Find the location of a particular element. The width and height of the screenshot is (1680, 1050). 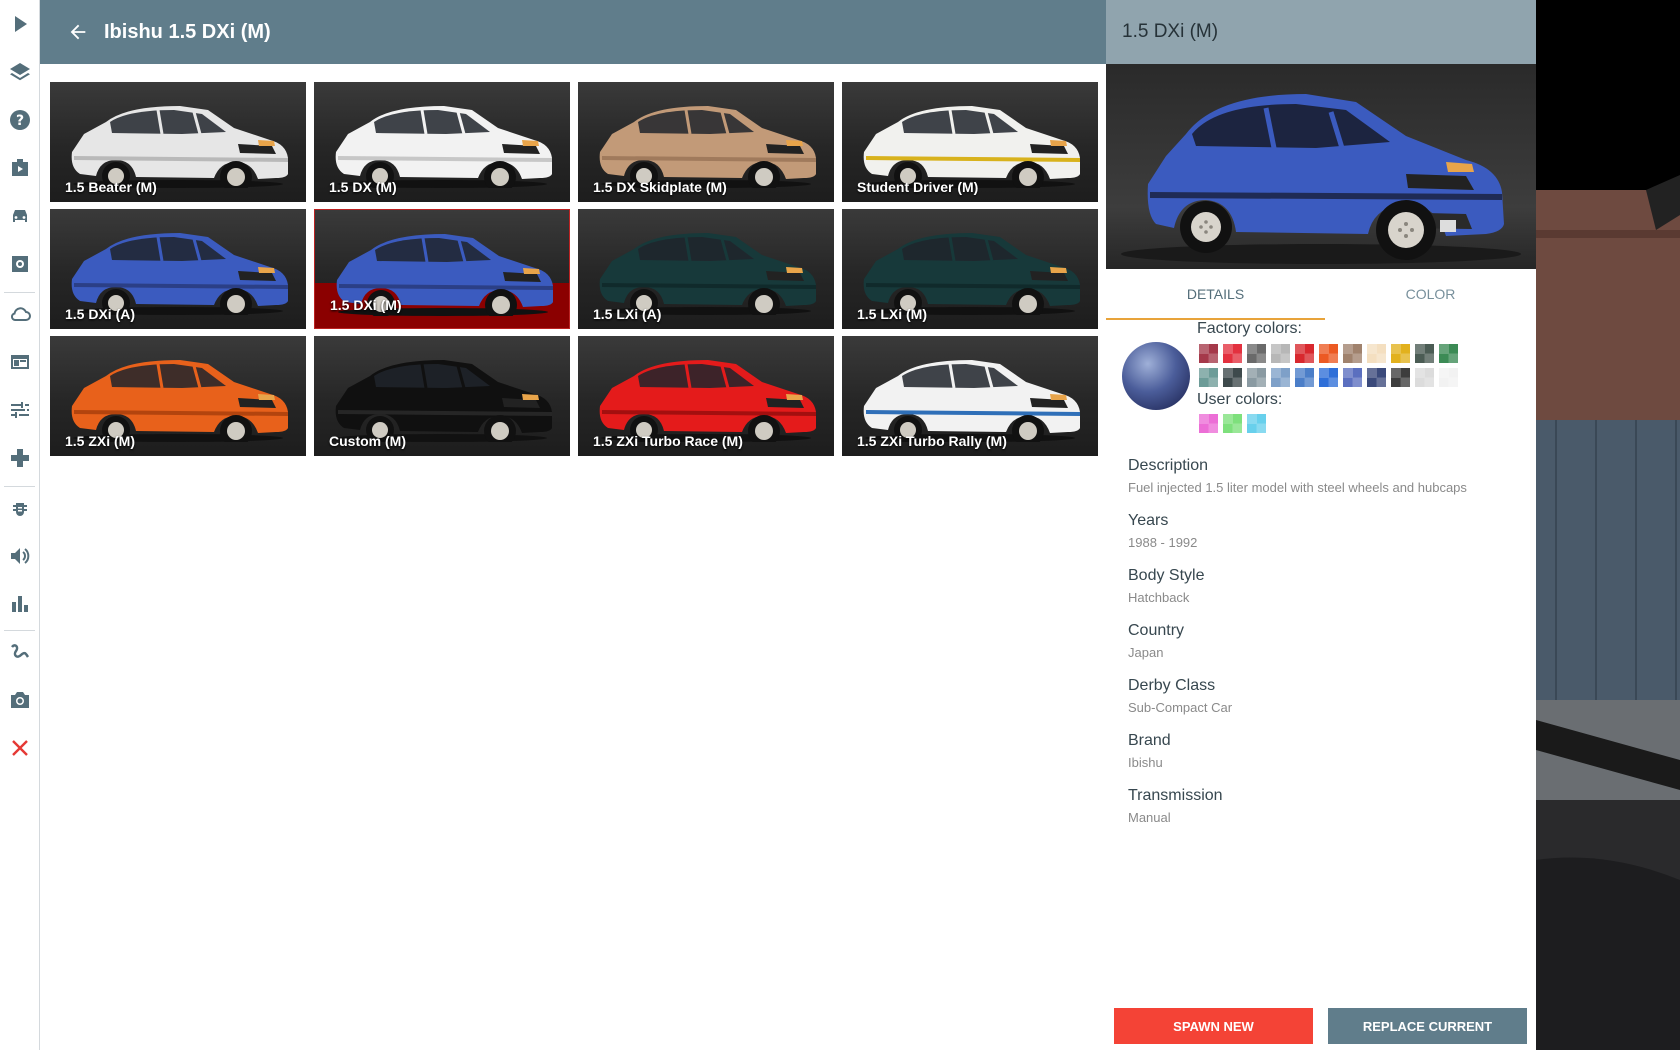

config-tile: 1.5 Beater (M) is located at coordinates (178, 142).